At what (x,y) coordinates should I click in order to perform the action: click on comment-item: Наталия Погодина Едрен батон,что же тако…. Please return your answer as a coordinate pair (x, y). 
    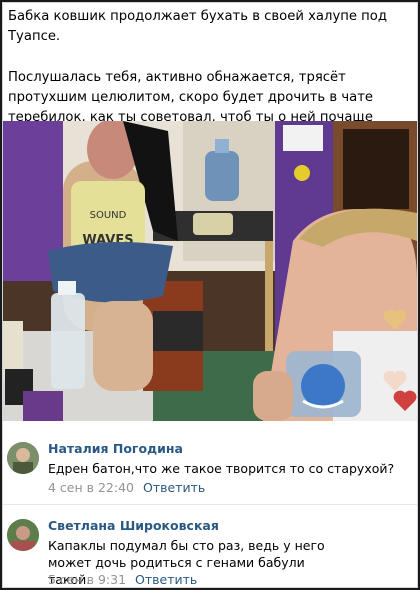
    Looking at the image, I should click on (210, 466).